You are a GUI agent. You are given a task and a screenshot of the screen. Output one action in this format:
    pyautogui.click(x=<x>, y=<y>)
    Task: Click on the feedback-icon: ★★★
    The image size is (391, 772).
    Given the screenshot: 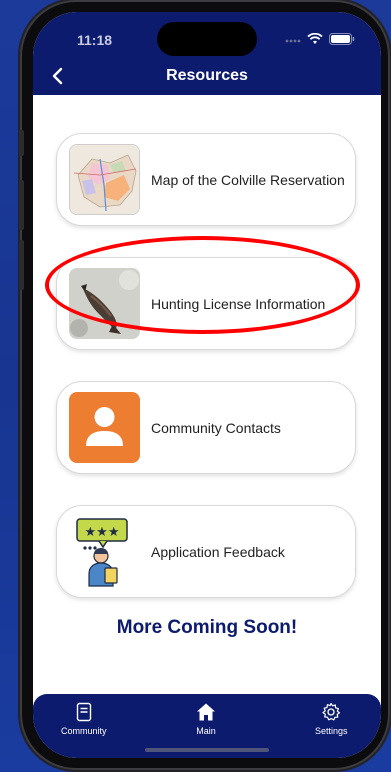 What is the action you would take?
    pyautogui.click(x=104, y=551)
    